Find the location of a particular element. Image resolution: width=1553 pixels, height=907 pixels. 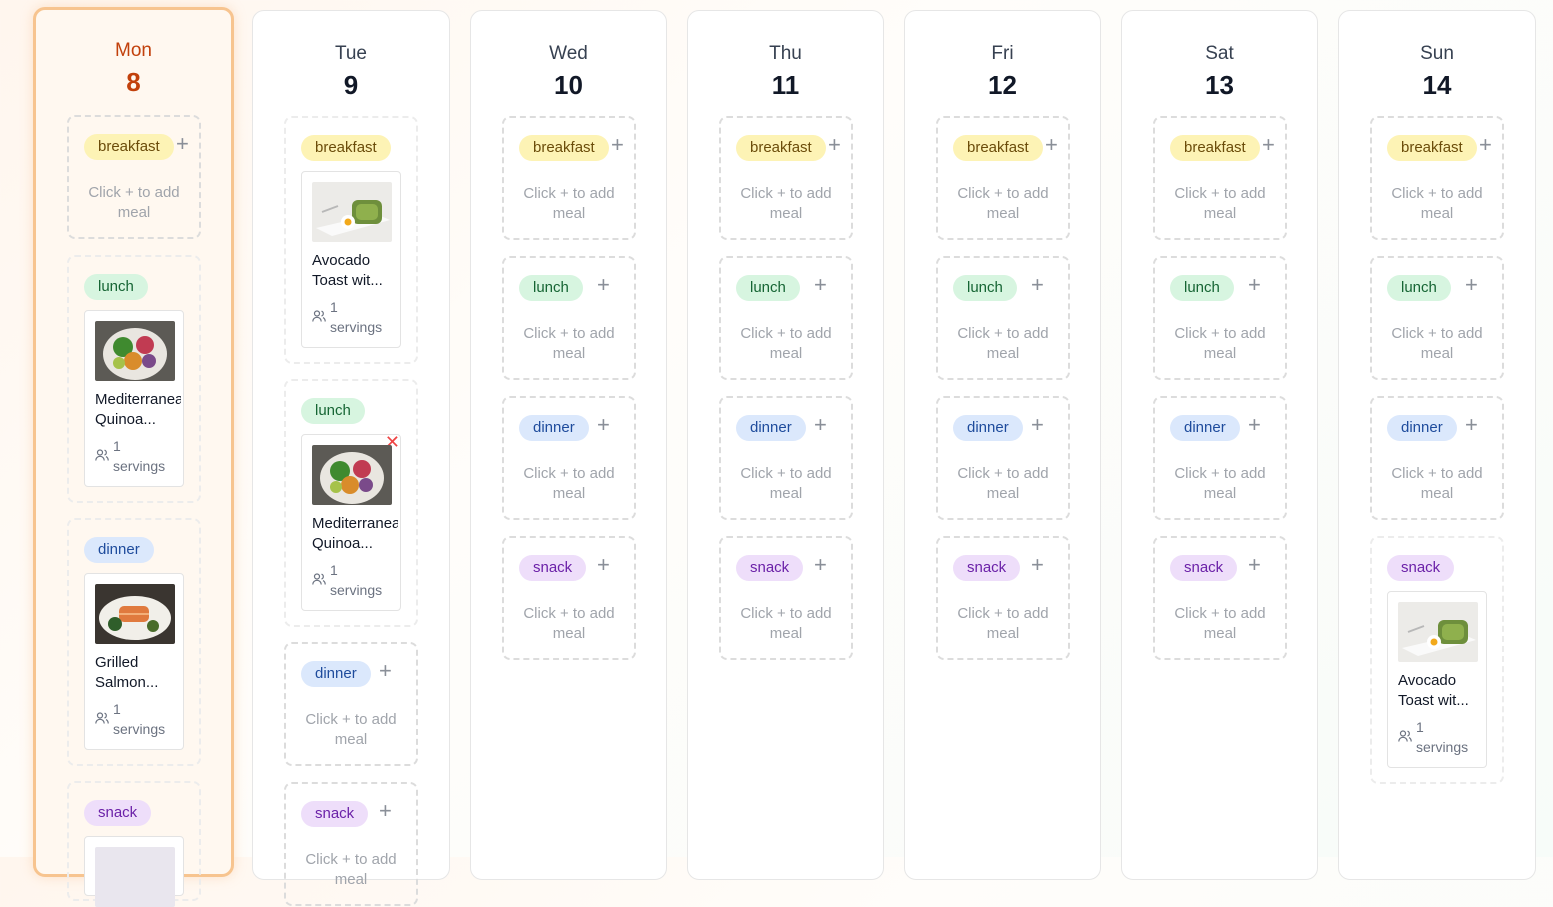

recipe-image-grilled-salmon is located at coordinates (135, 614).